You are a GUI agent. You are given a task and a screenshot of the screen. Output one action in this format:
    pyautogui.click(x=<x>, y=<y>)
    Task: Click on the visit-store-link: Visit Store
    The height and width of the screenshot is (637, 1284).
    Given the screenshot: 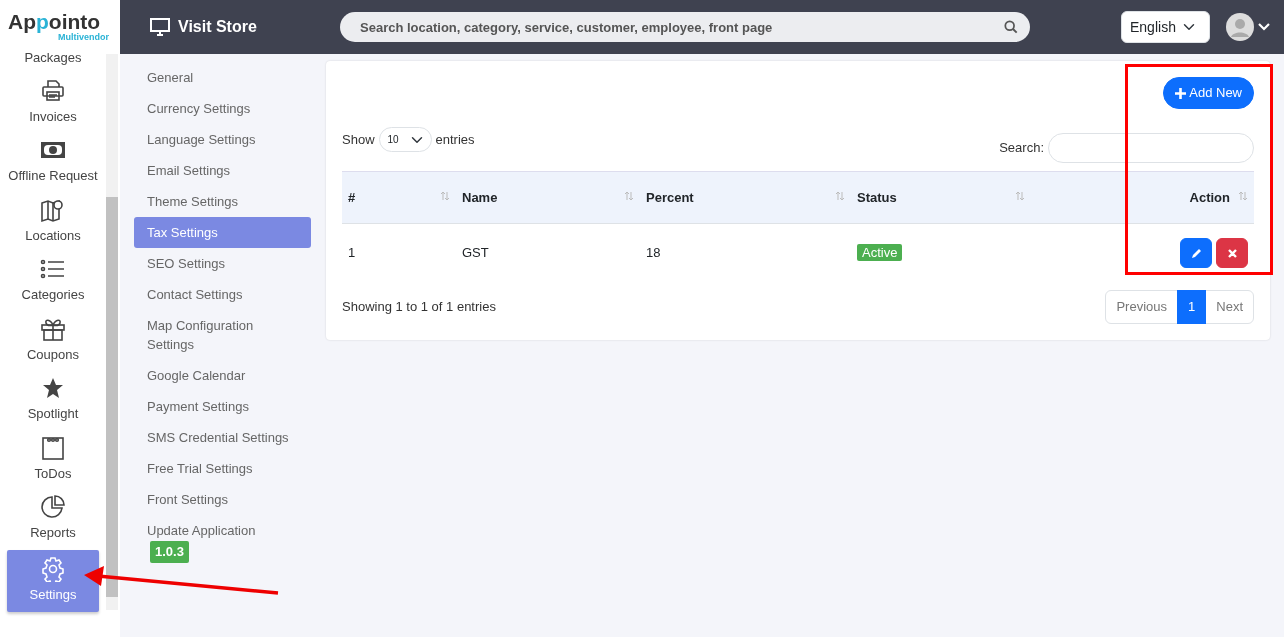 What is the action you would take?
    pyautogui.click(x=245, y=27)
    